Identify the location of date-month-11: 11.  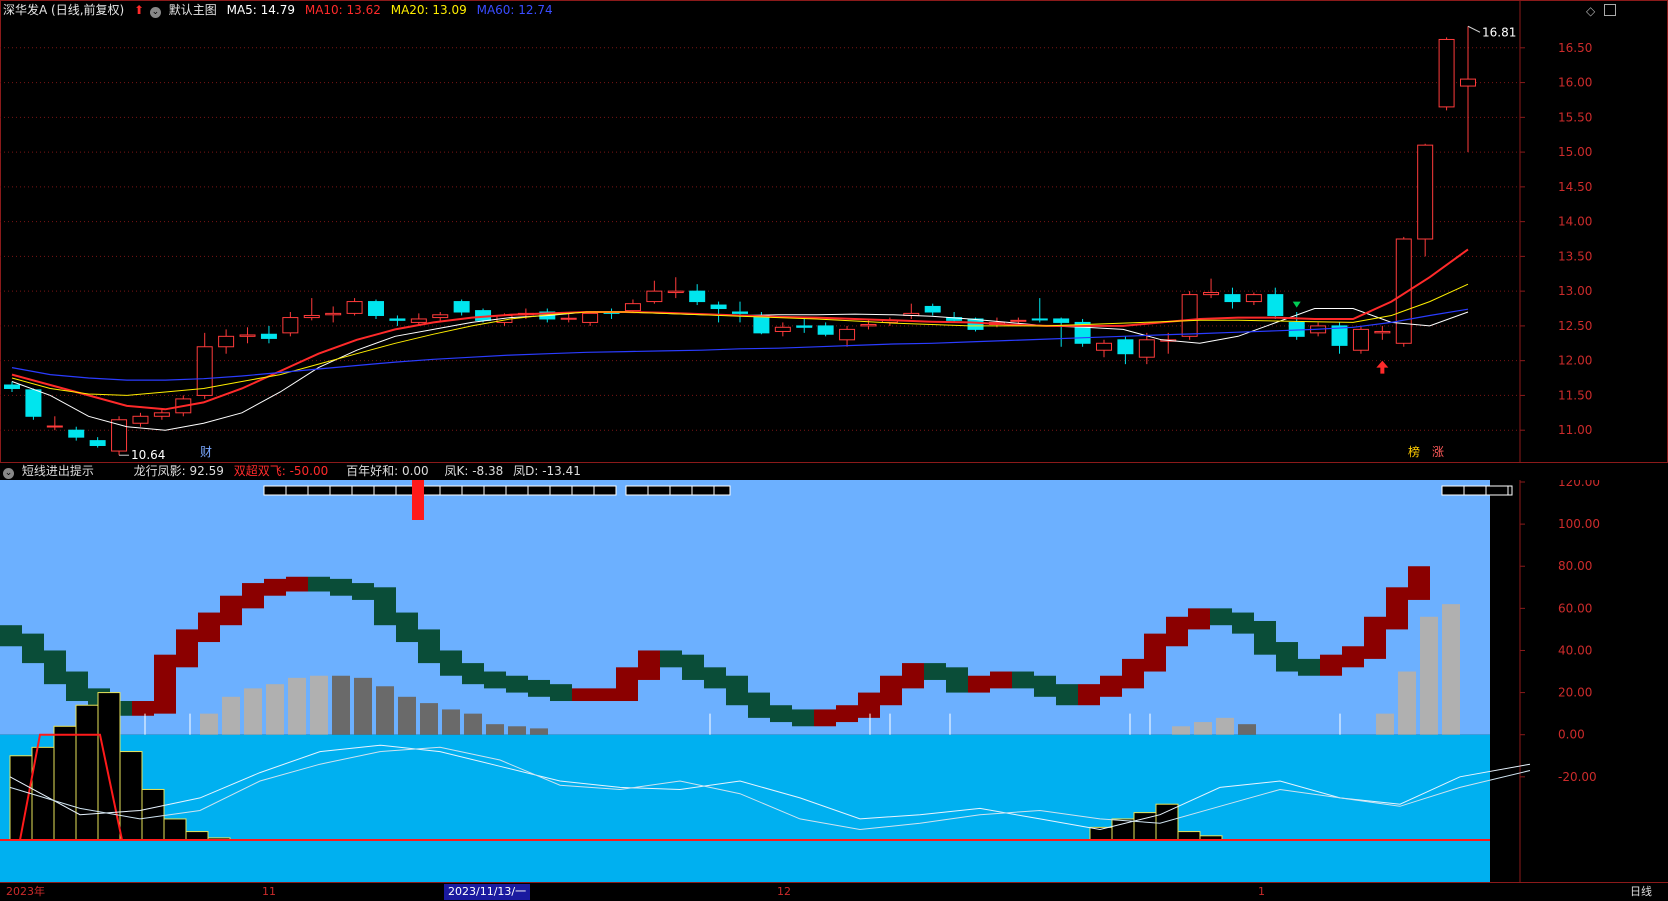
(269, 891).